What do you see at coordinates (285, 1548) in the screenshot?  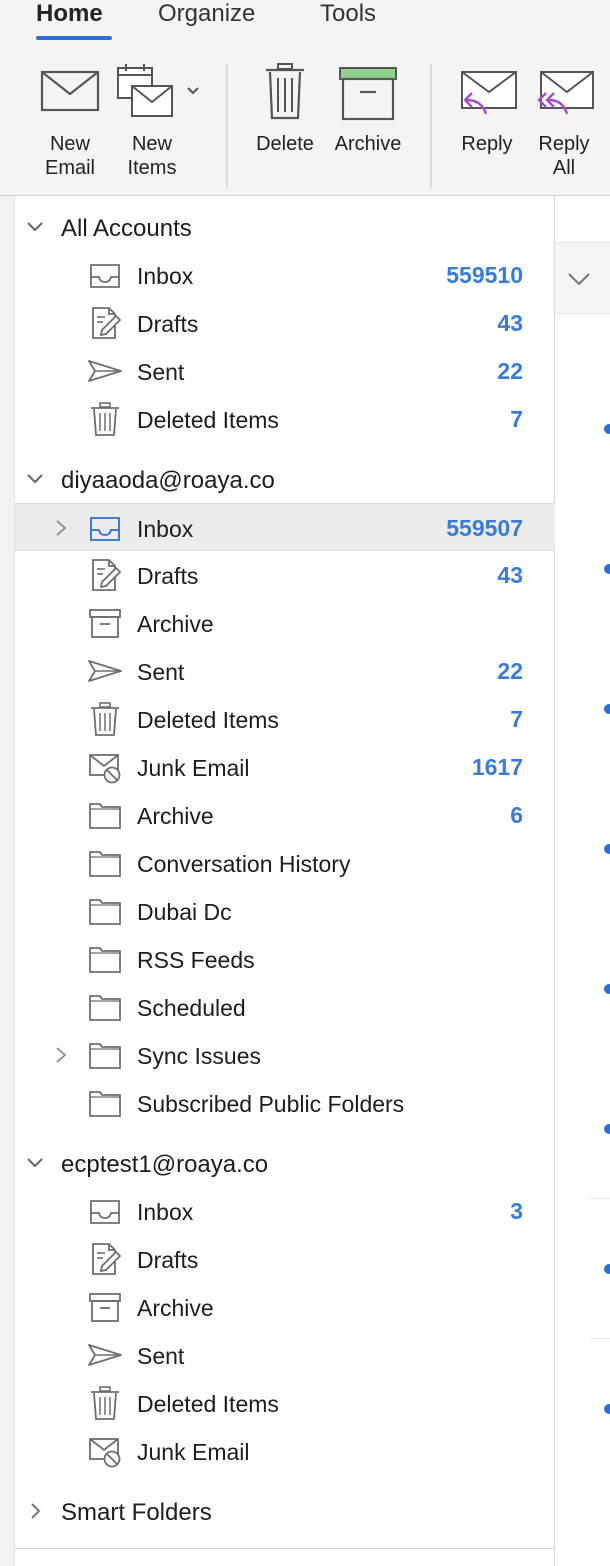 I see `pane-divider` at bounding box center [285, 1548].